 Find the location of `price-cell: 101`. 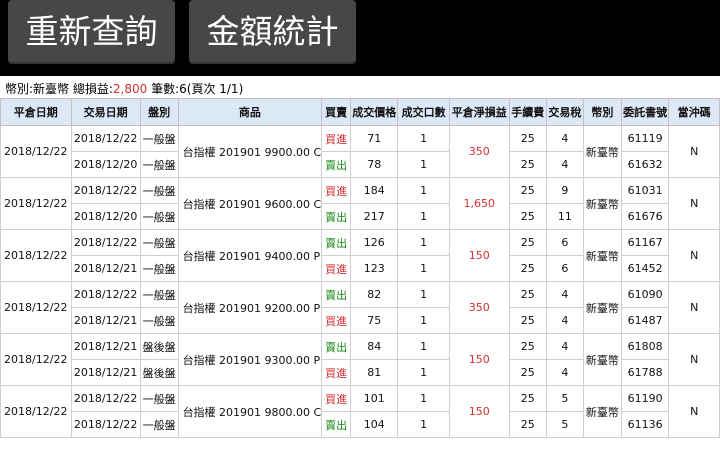

price-cell: 101 is located at coordinates (374, 398).